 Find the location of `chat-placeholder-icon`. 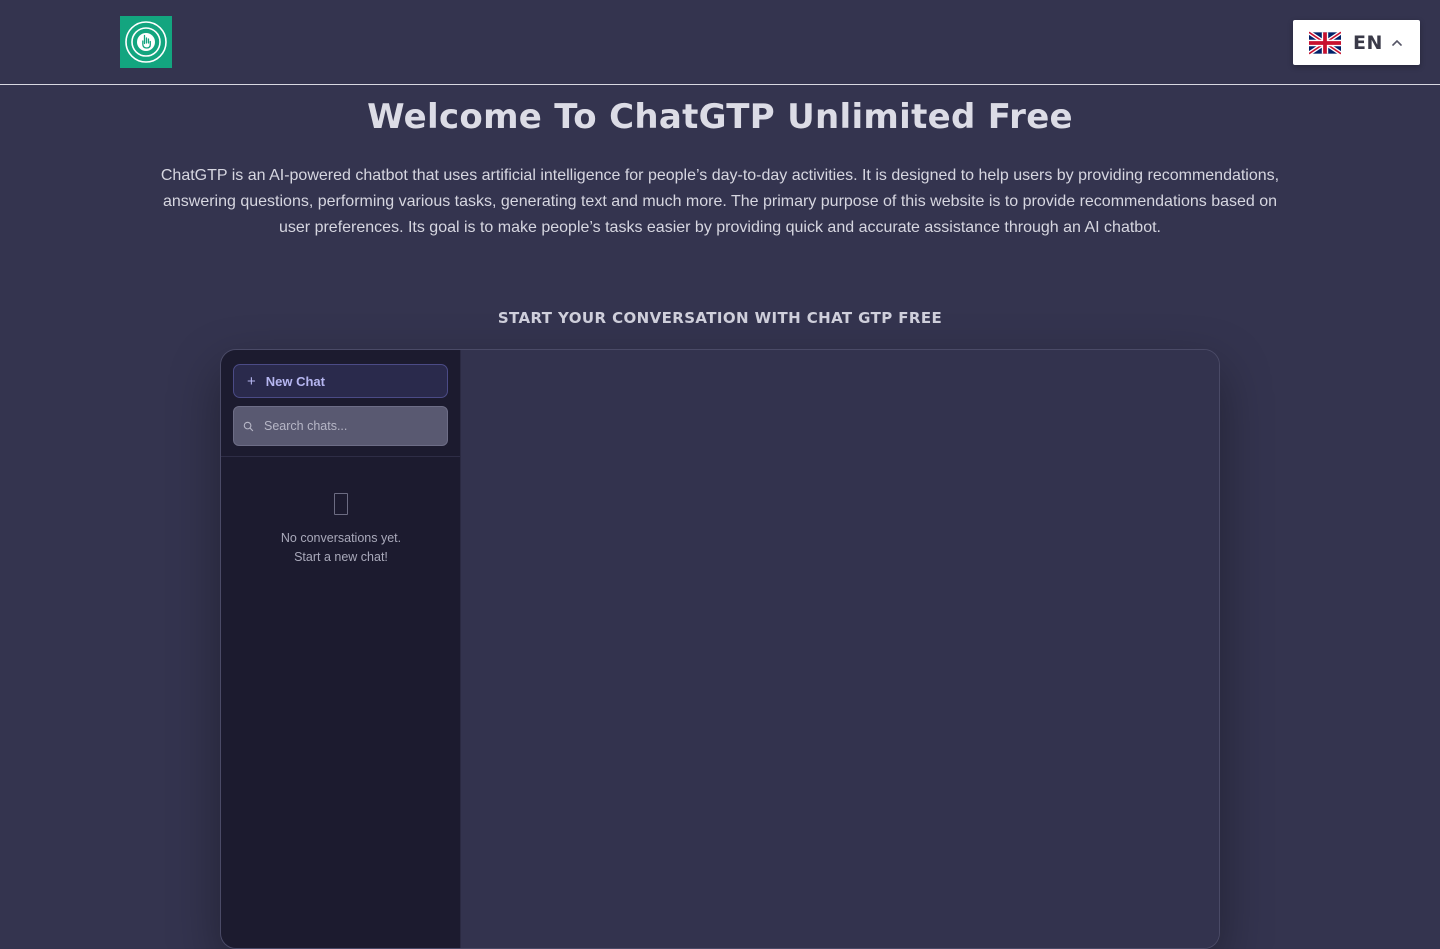

chat-placeholder-icon is located at coordinates (341, 504).